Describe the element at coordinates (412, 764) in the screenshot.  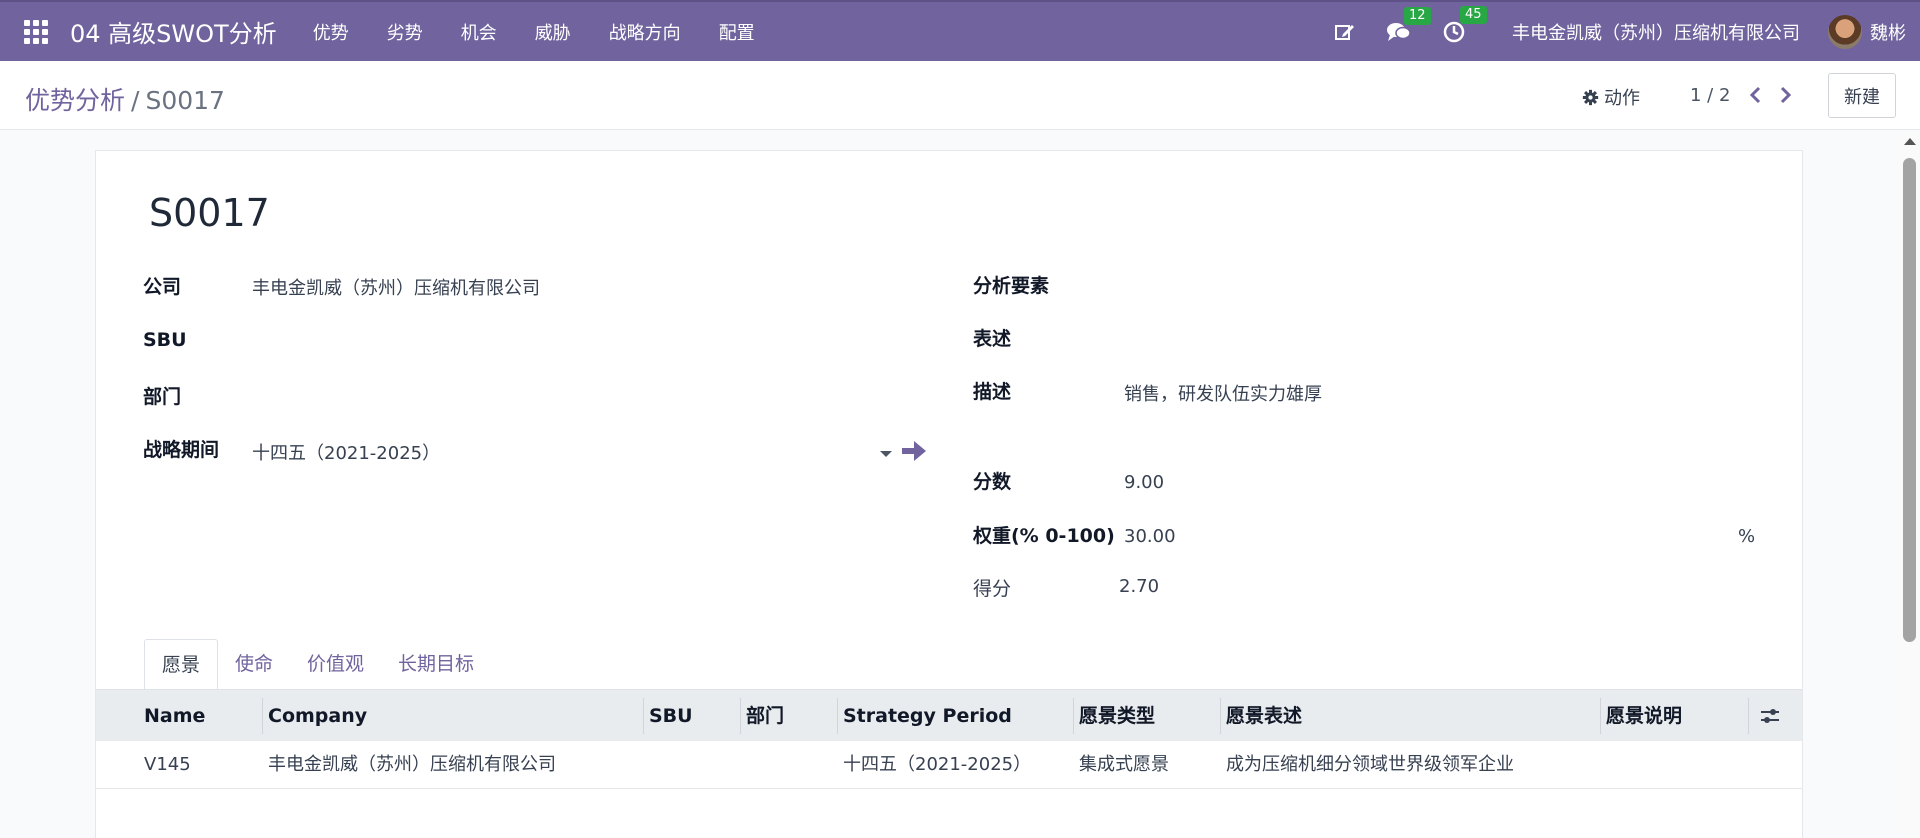
I see `cell-company: 丰电金凯威（苏州）压缩机有限公司` at that location.